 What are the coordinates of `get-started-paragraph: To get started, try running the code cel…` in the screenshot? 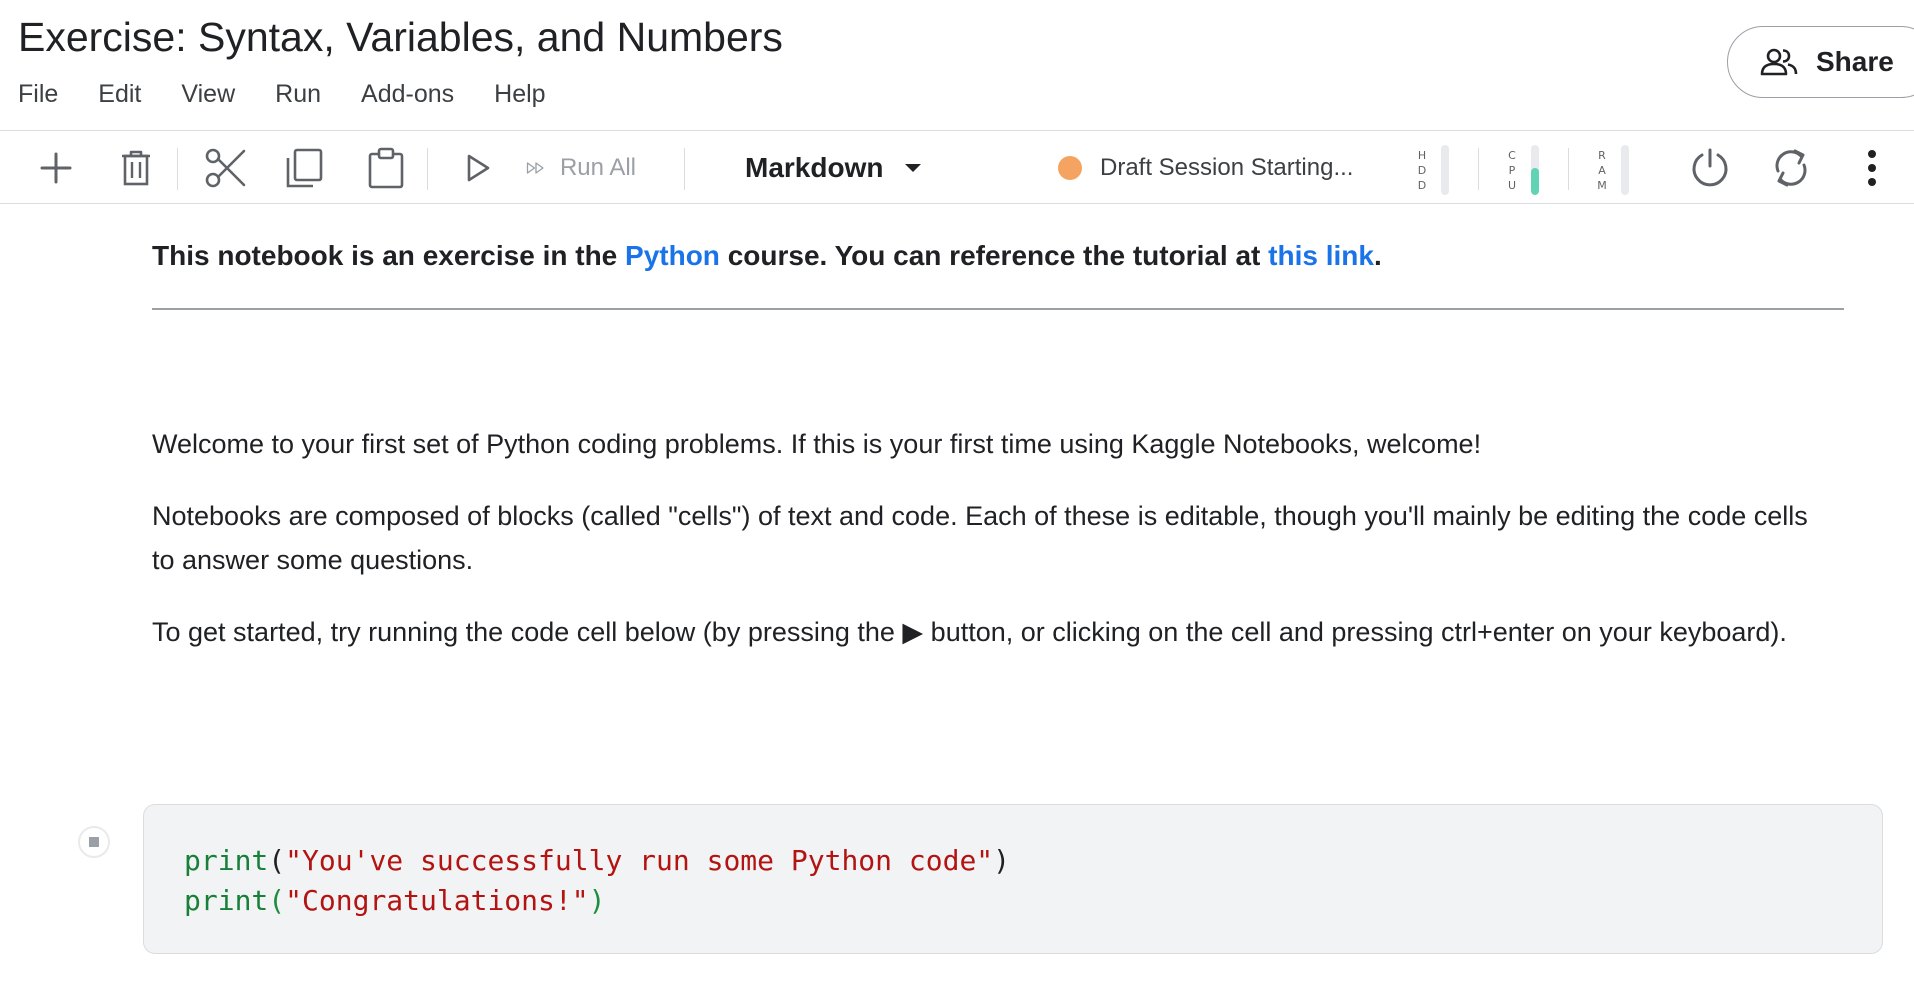 It's located at (969, 632).